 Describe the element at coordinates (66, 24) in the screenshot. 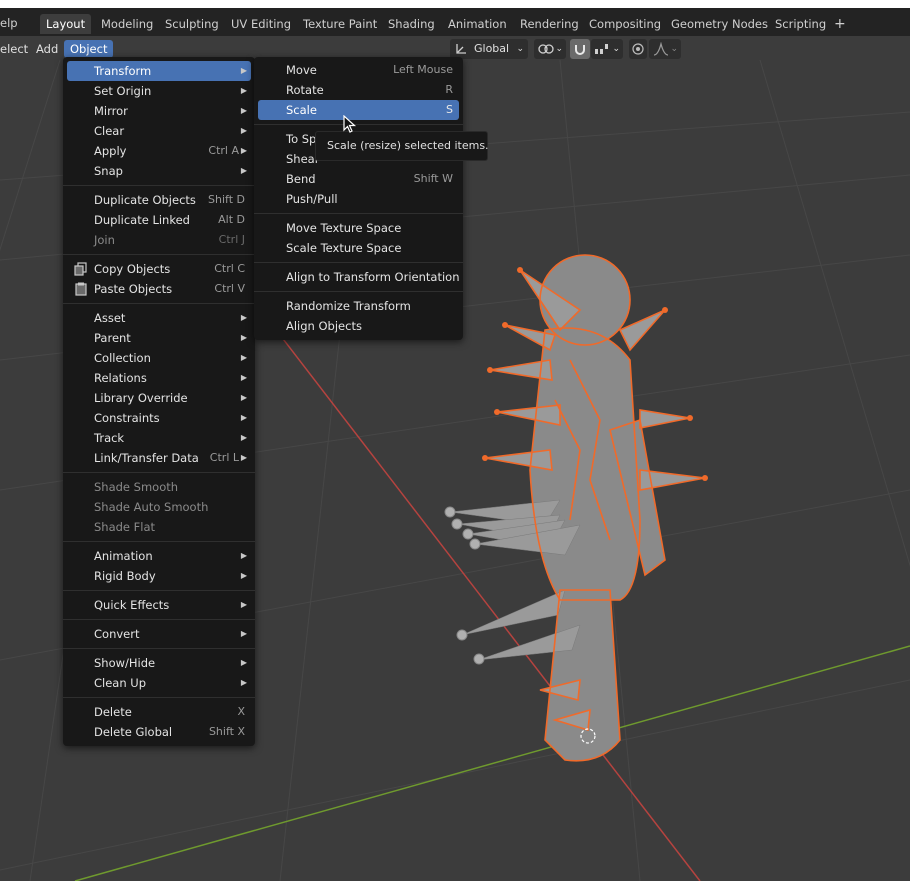

I see `tab-layout: Layout` at that location.